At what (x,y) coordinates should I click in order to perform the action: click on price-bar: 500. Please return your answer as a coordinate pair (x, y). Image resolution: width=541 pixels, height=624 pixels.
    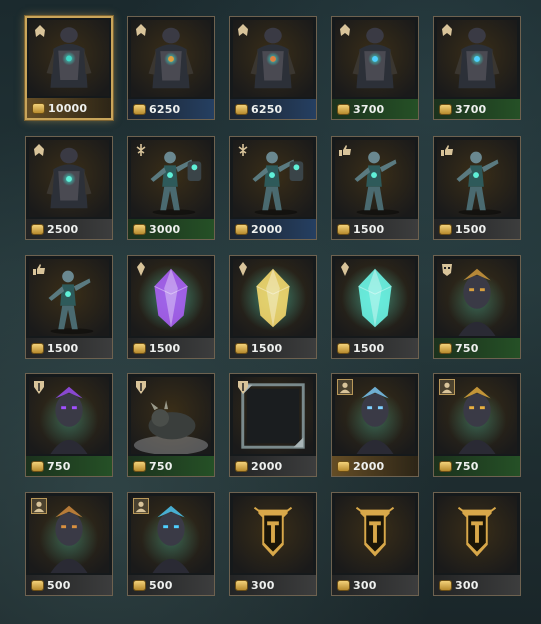
    Looking at the image, I should click on (171, 585).